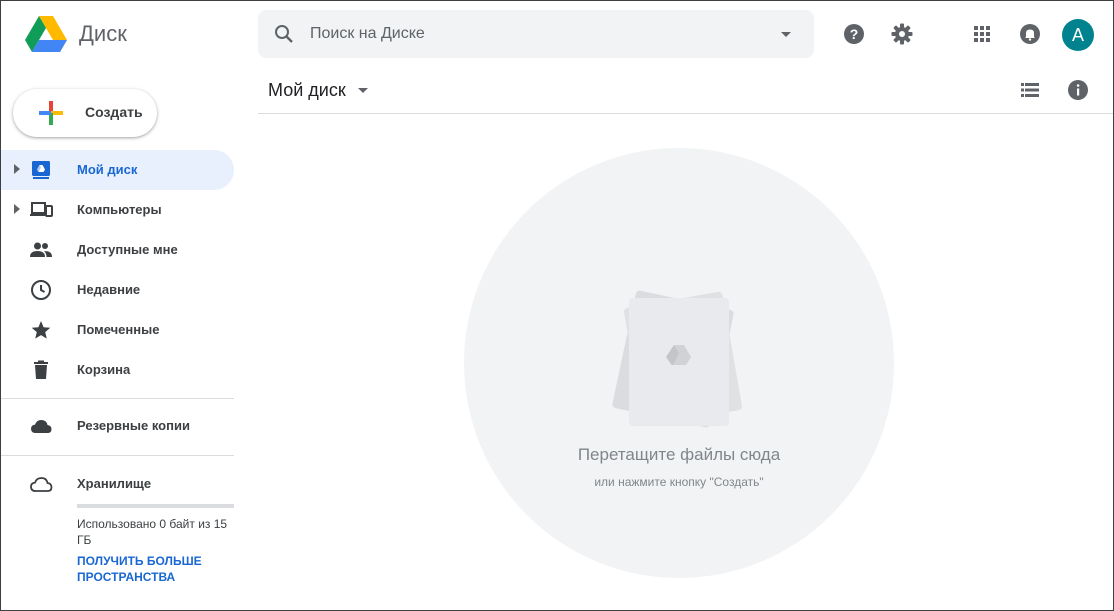 This screenshot has width=1114, height=611. I want to click on sidebar-item-label: Недавние, so click(109, 289).